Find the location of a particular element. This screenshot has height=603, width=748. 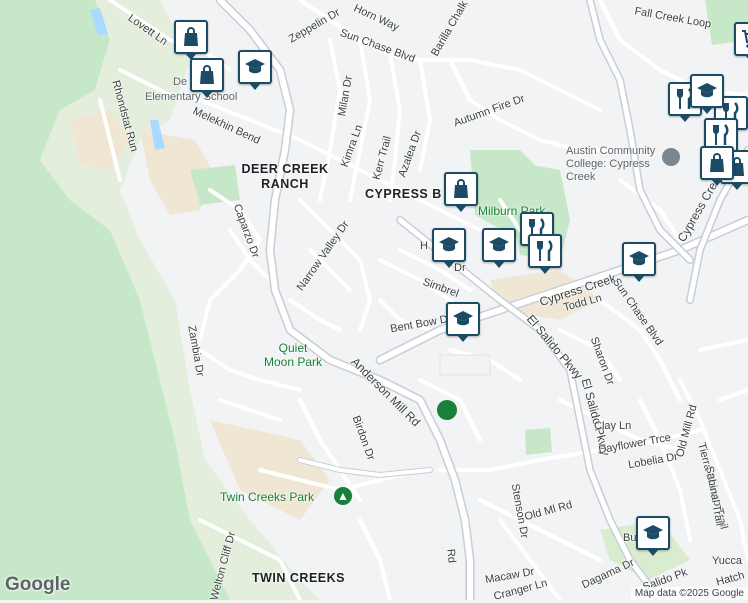

area-label: TWIN CREEKS is located at coordinates (298, 578).